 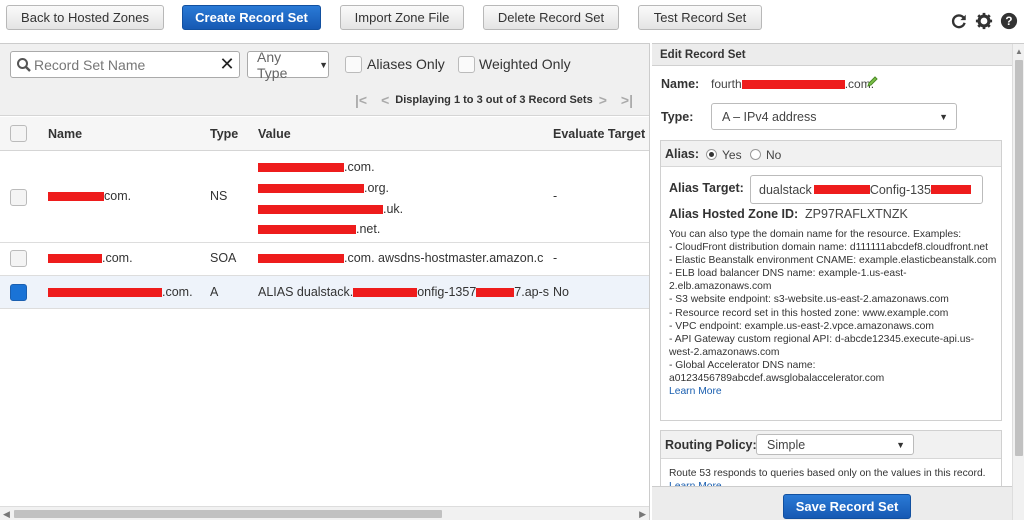 What do you see at coordinates (682, 154) in the screenshot?
I see `alias-label: Alias:` at bounding box center [682, 154].